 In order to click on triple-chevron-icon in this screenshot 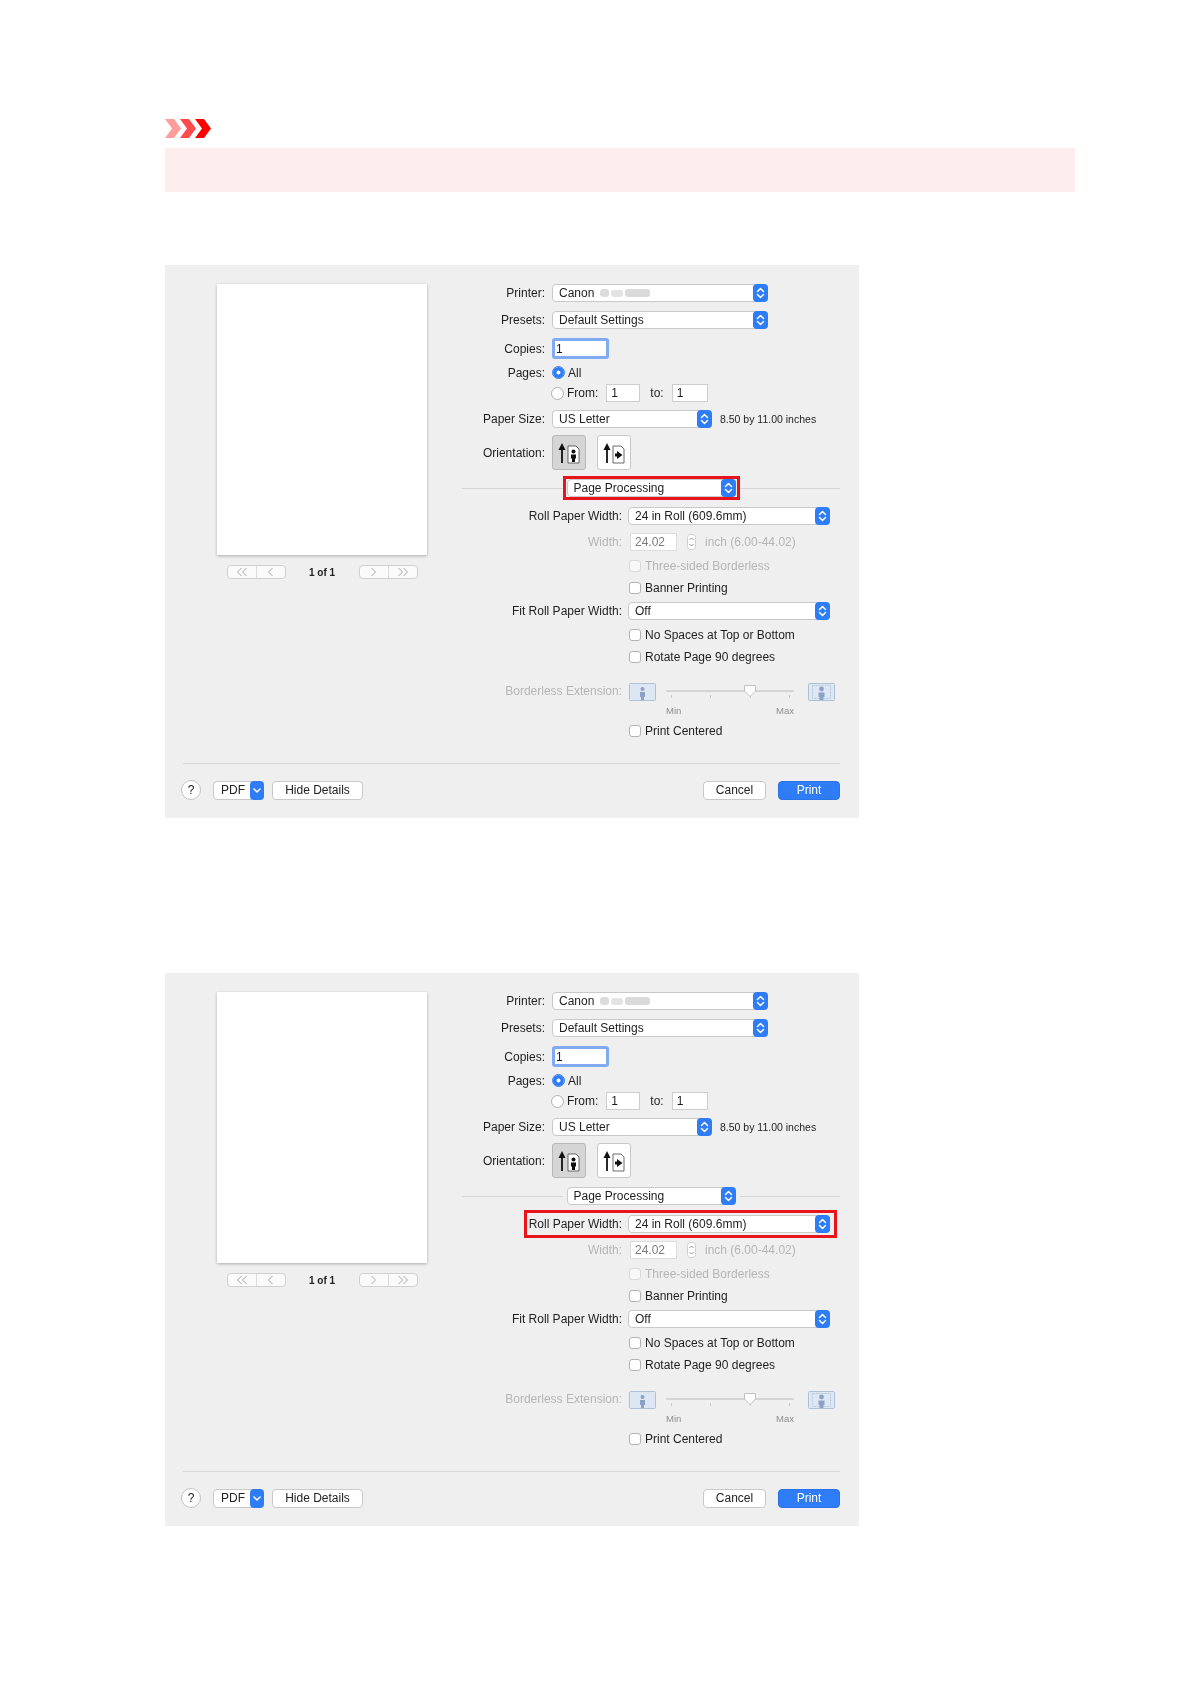, I will do `click(188, 128)`.